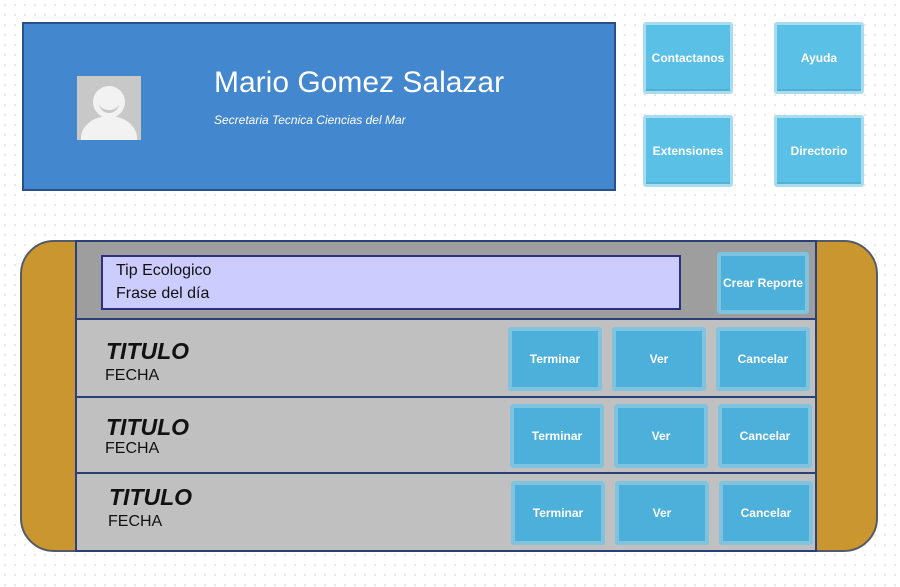 This screenshot has width=900, height=587. What do you see at coordinates (310, 120) in the screenshot?
I see `user-role: Secretaria Tecnica Ciencias del Mar` at bounding box center [310, 120].